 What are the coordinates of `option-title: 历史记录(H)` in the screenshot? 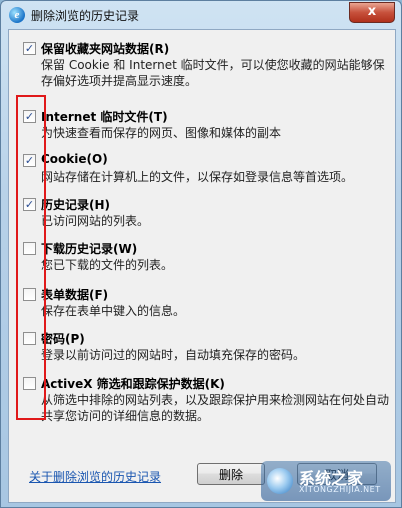 It's located at (76, 205).